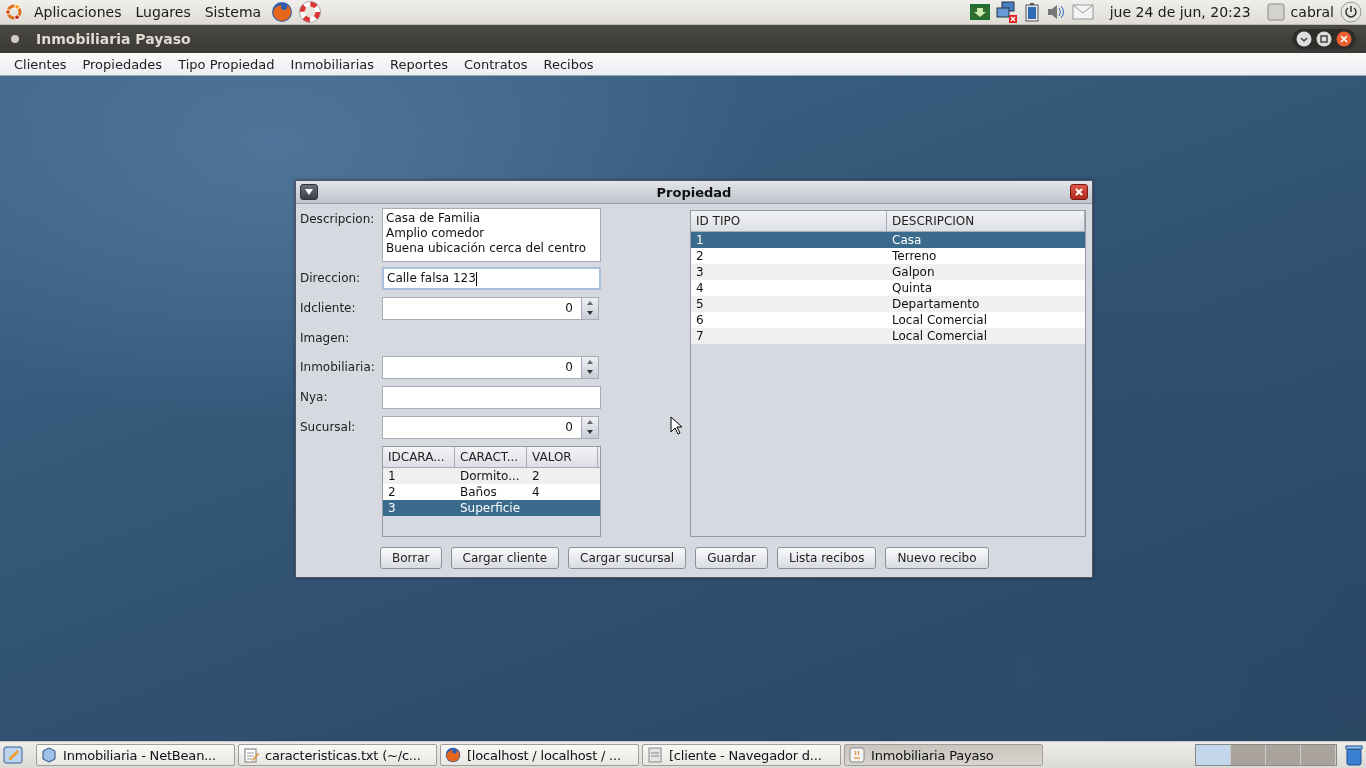 This screenshot has width=1366, height=768. What do you see at coordinates (1351, 12) in the screenshot?
I see `power-icon` at bounding box center [1351, 12].